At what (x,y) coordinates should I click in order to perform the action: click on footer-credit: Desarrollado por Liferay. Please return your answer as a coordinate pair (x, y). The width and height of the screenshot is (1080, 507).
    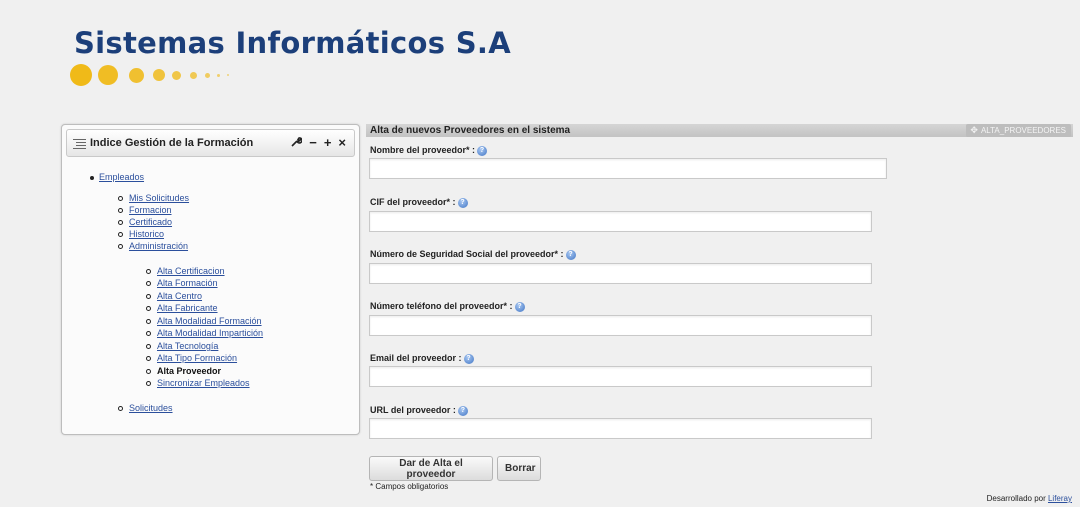
    Looking at the image, I should click on (1029, 498).